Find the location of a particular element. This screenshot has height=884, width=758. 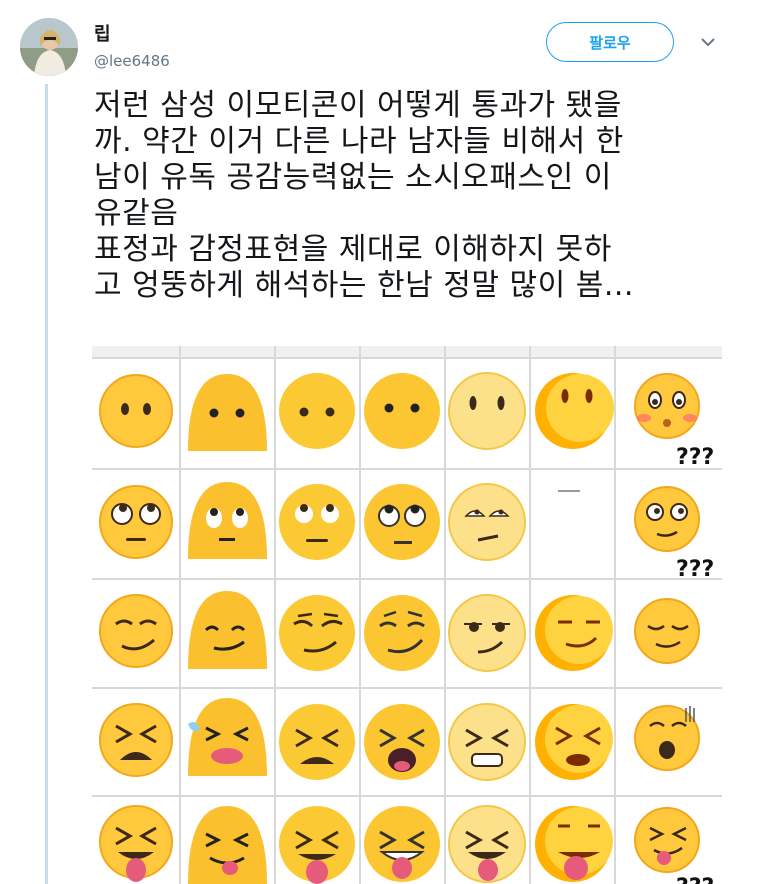

chevron-down-icon is located at coordinates (708, 42).